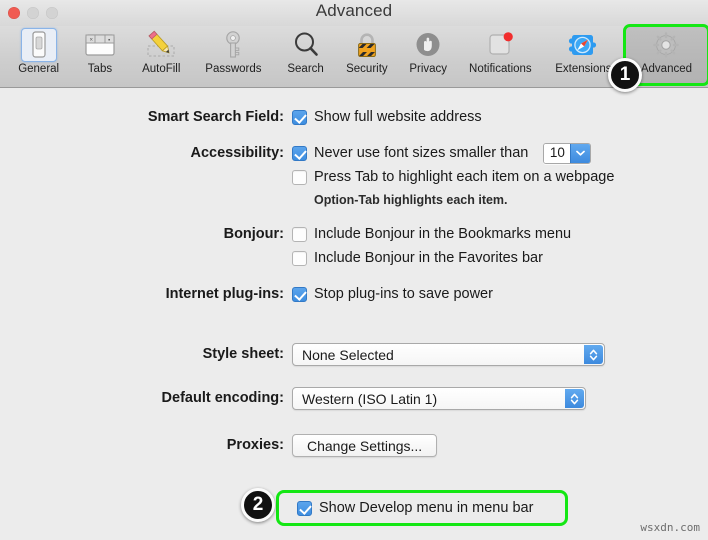 This screenshot has width=708, height=540. I want to click on toolbar-item-label: AutoFill, so click(161, 69).